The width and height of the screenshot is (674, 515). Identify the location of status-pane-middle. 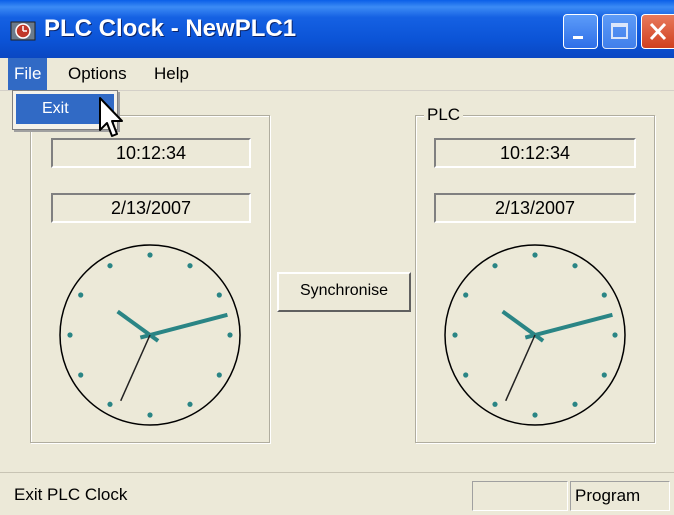
(520, 496).